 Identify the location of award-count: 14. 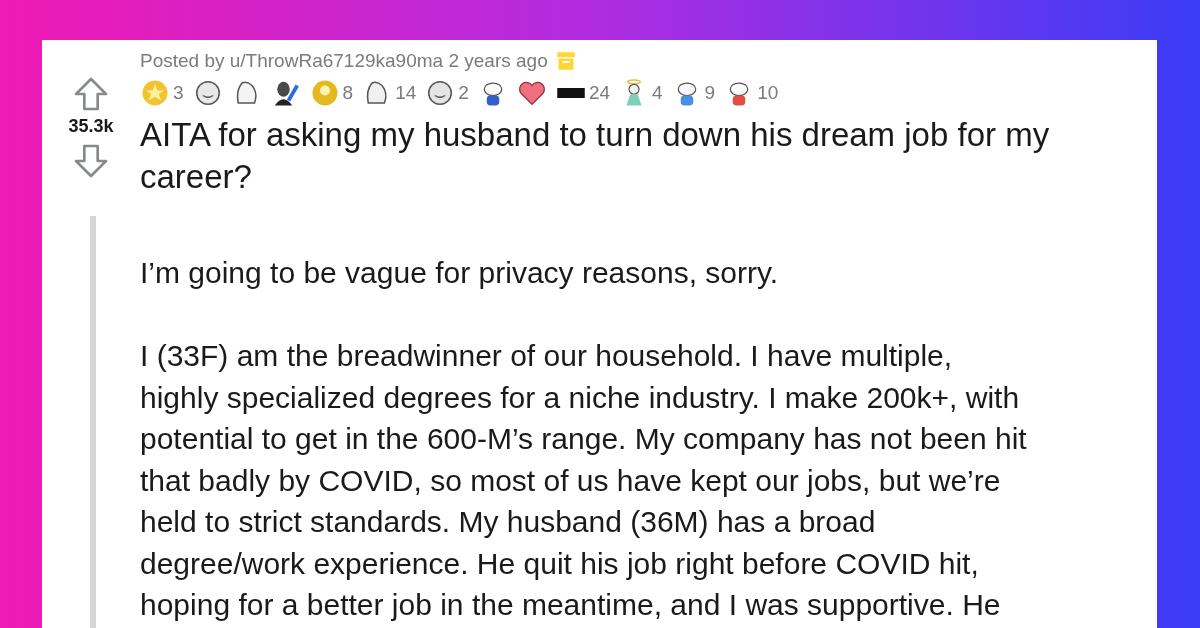
(406, 93).